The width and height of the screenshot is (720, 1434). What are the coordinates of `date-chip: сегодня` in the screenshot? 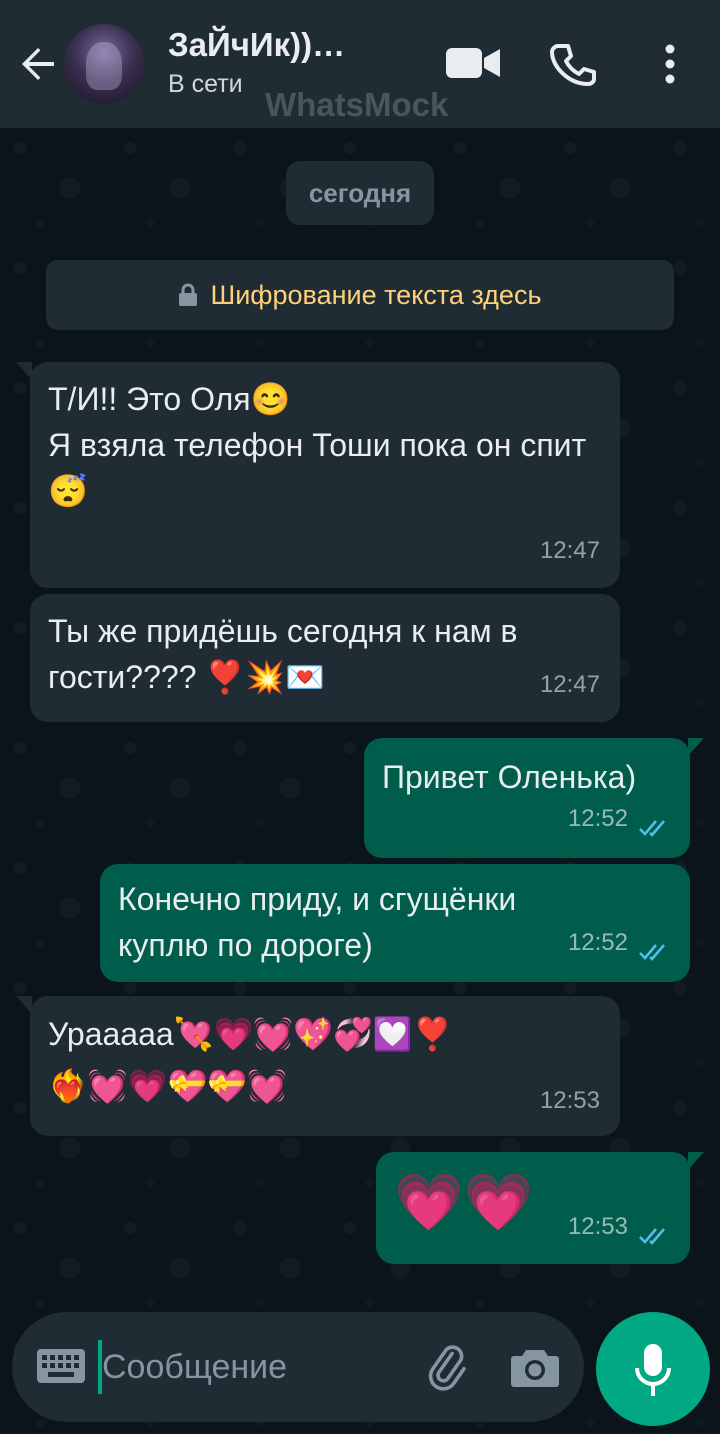 It's located at (360, 193).